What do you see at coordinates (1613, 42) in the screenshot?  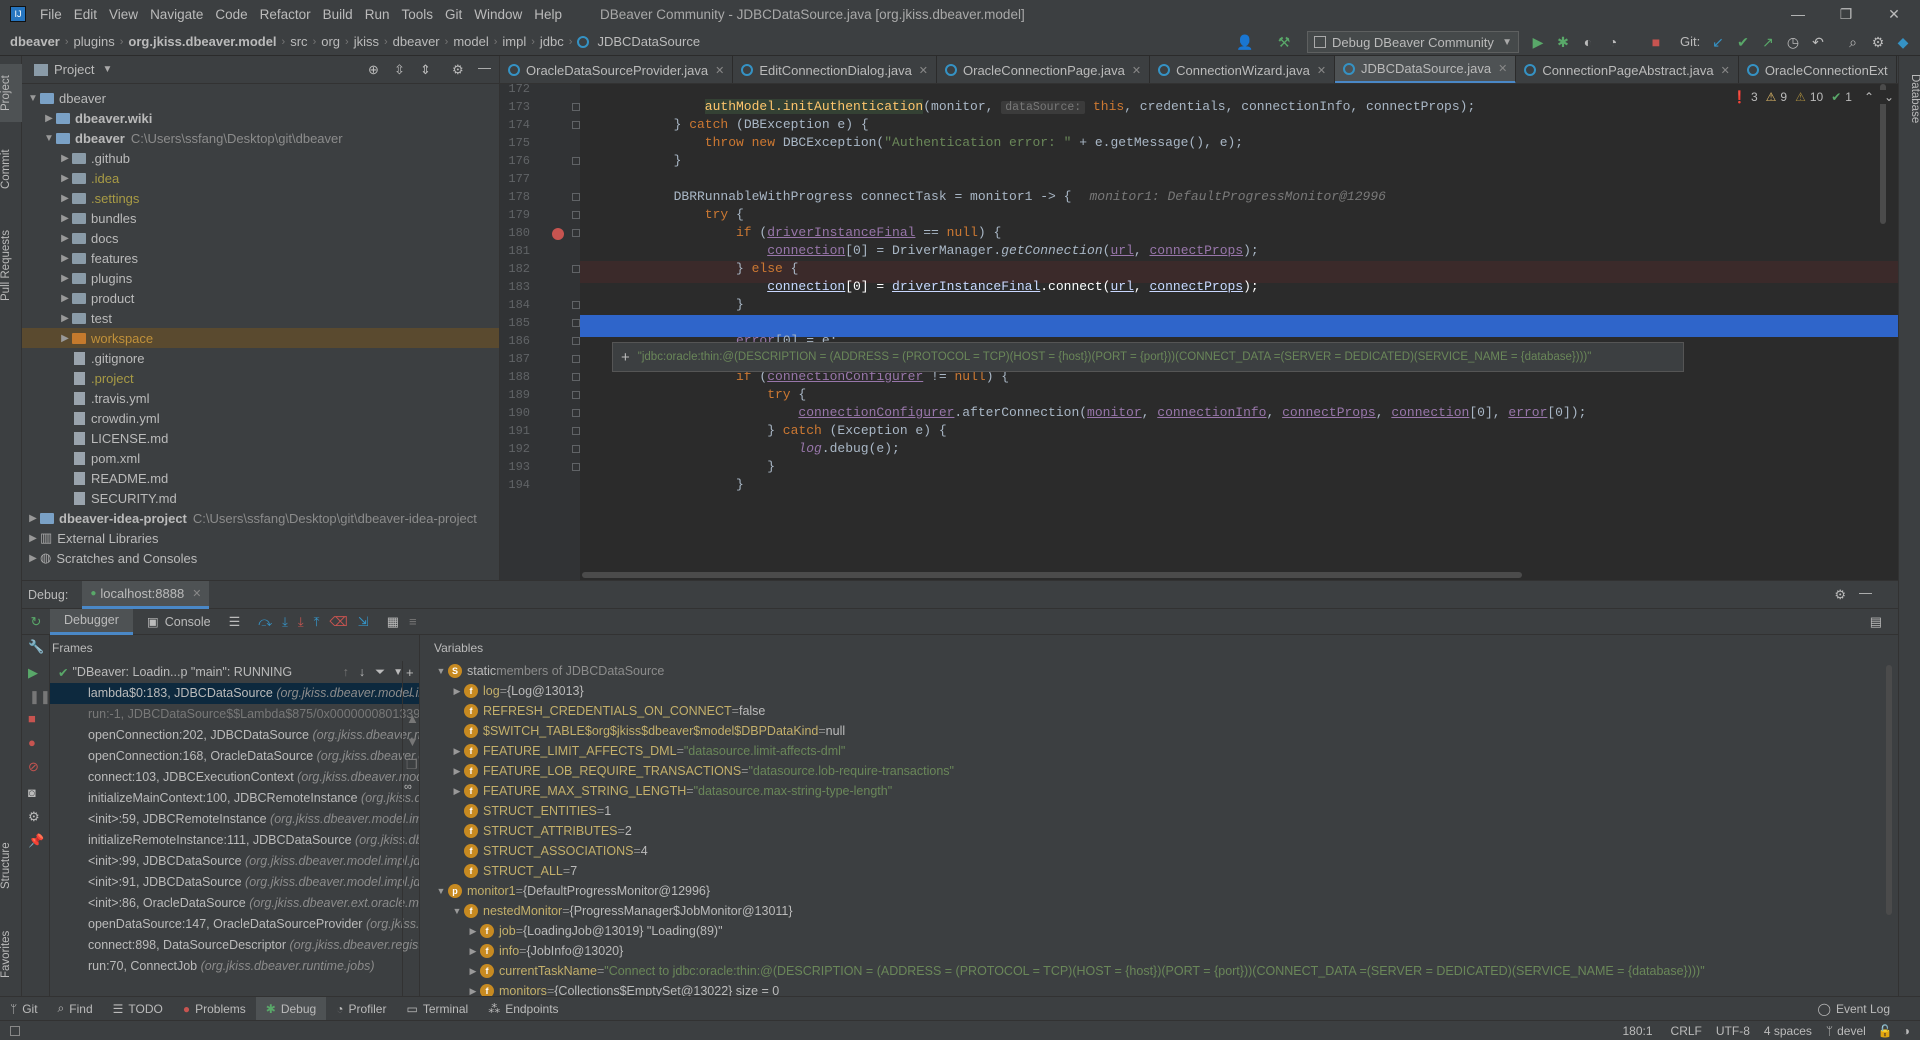 I see `profile-icon: ◔` at bounding box center [1613, 42].